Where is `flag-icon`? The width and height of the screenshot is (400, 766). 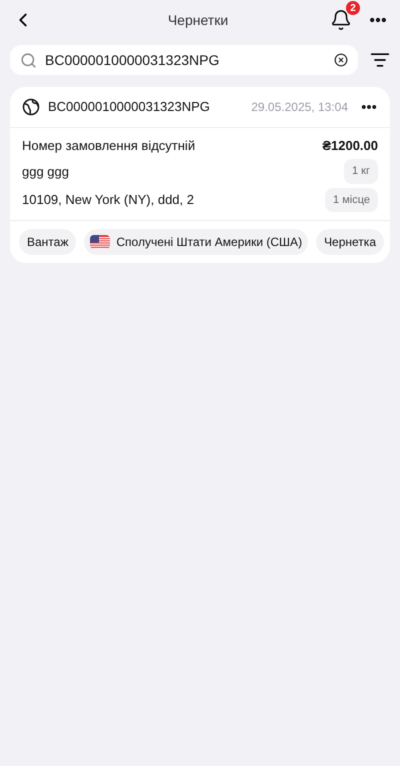
flag-icon is located at coordinates (100, 242).